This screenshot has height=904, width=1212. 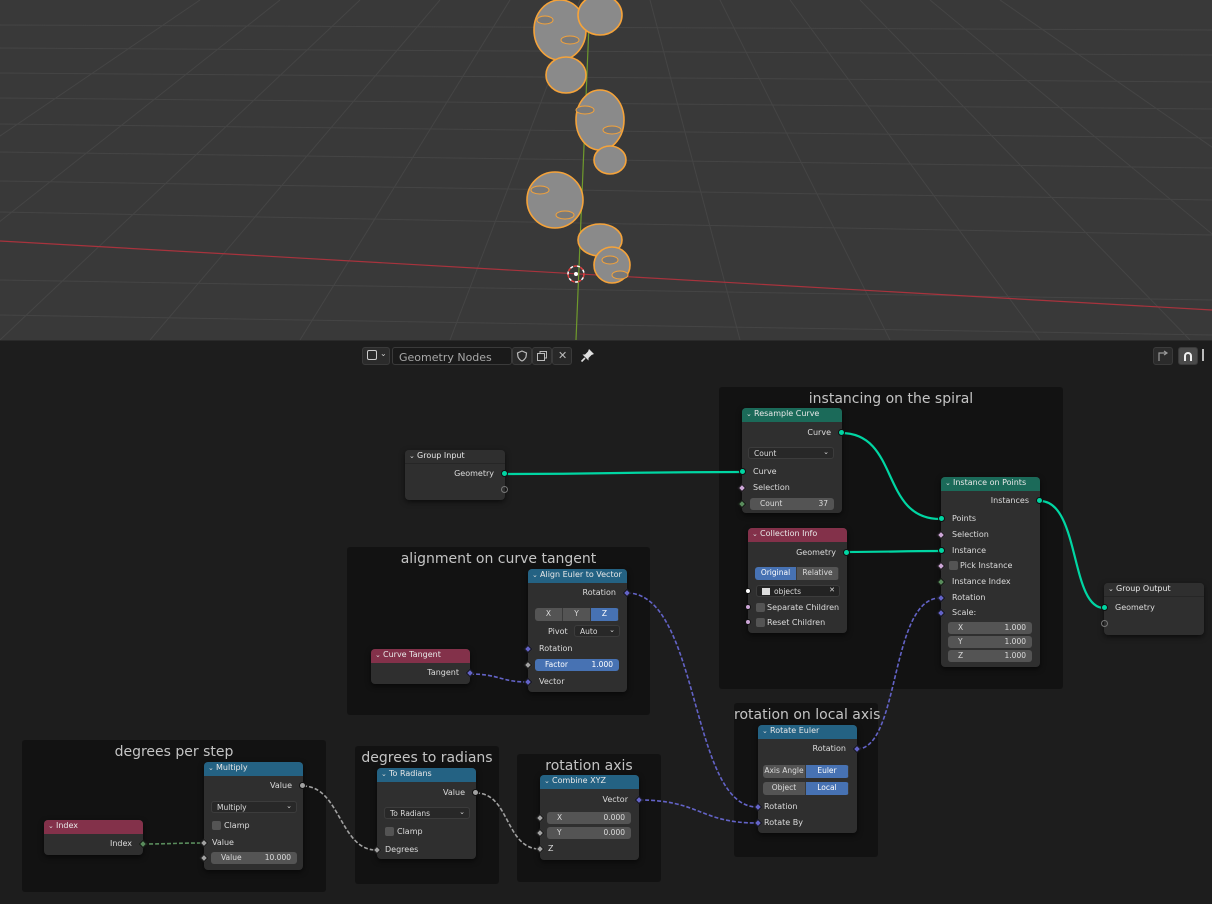 I want to click on rotation-type-toggle: Axis Angle Euler, so click(x=806, y=771).